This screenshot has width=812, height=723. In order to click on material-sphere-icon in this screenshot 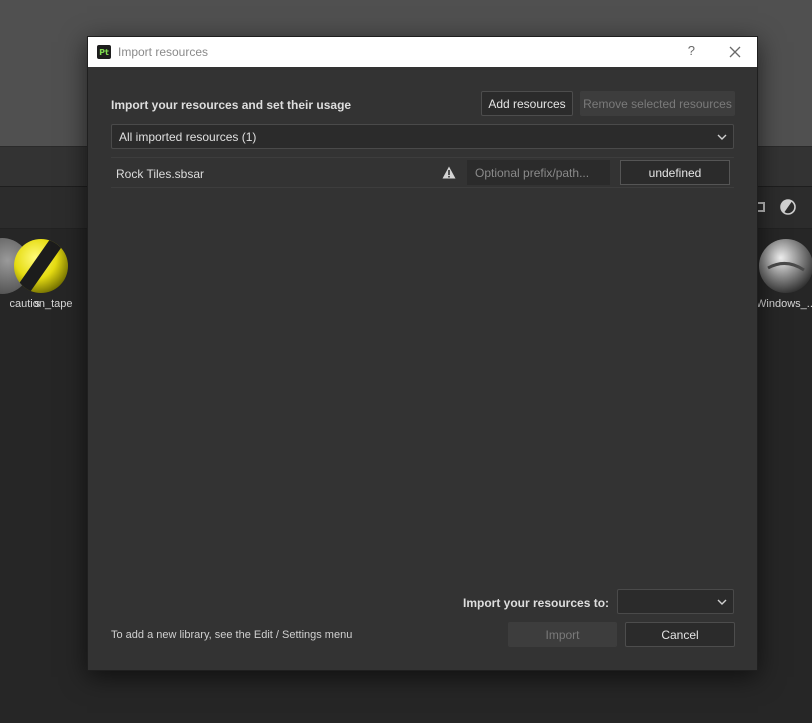, I will do `click(788, 207)`.